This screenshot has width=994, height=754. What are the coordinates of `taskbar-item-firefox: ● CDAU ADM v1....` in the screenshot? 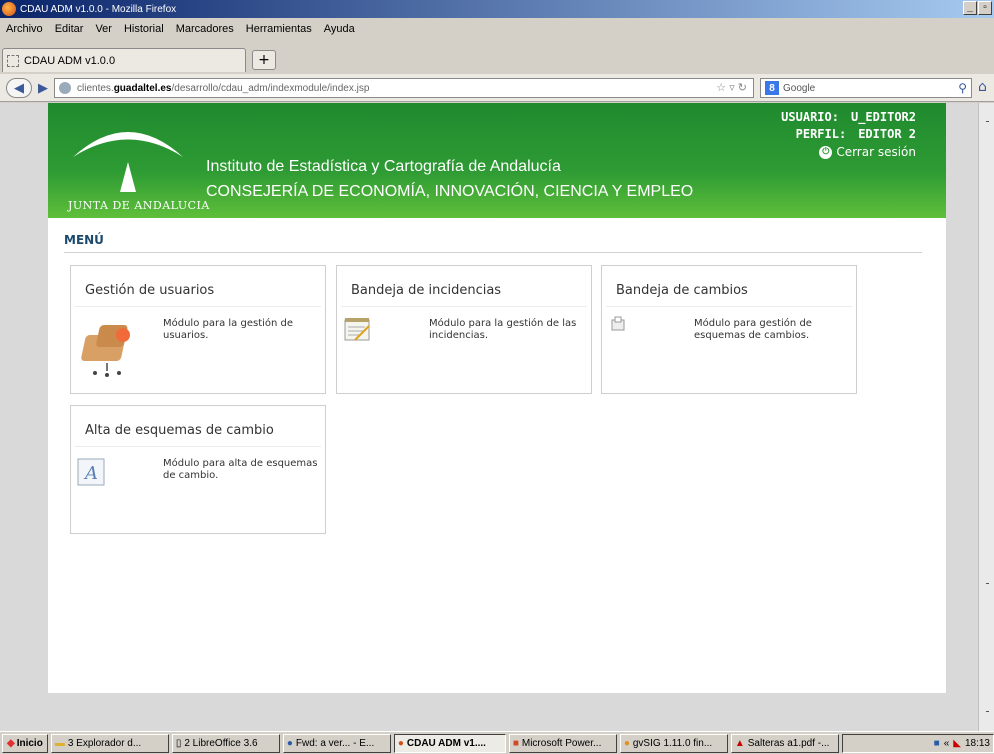 It's located at (449, 743).